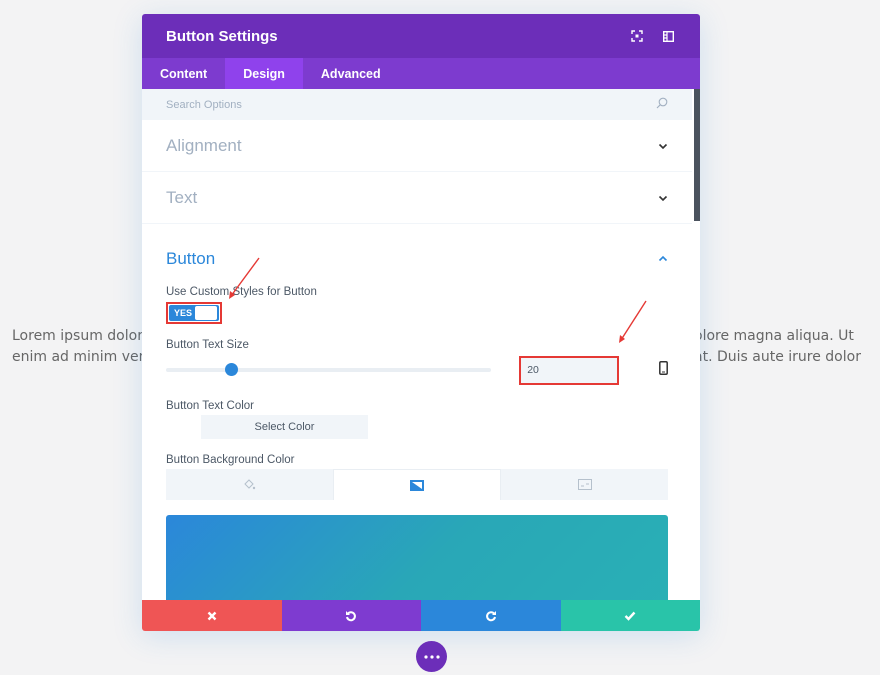 The width and height of the screenshot is (880, 675). Describe the element at coordinates (183, 73) in the screenshot. I see `tab-content: Content` at that location.